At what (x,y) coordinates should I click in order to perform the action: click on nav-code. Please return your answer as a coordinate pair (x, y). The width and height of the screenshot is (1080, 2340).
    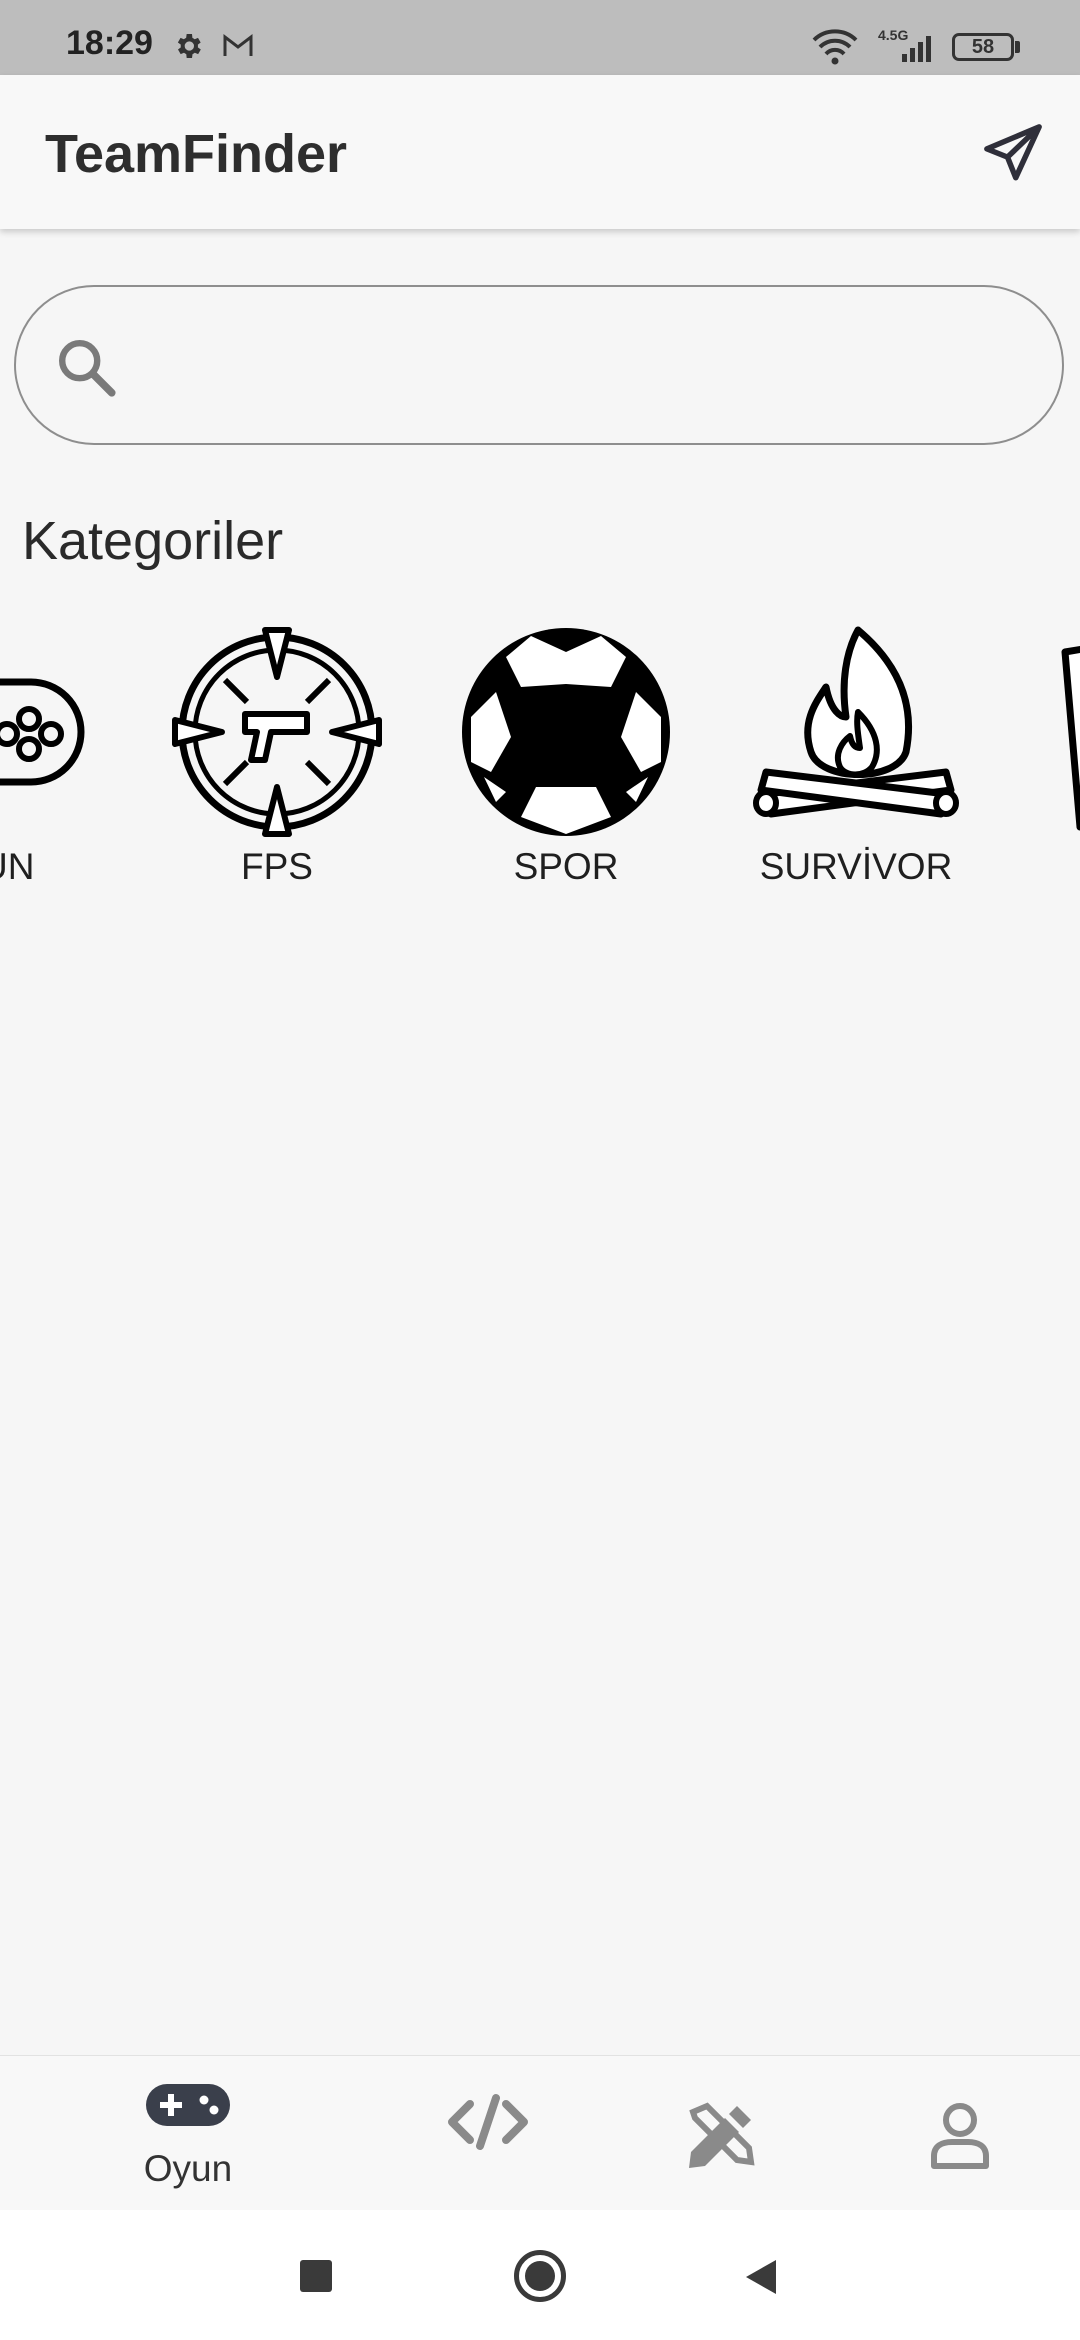
    Looking at the image, I should click on (488, 2133).